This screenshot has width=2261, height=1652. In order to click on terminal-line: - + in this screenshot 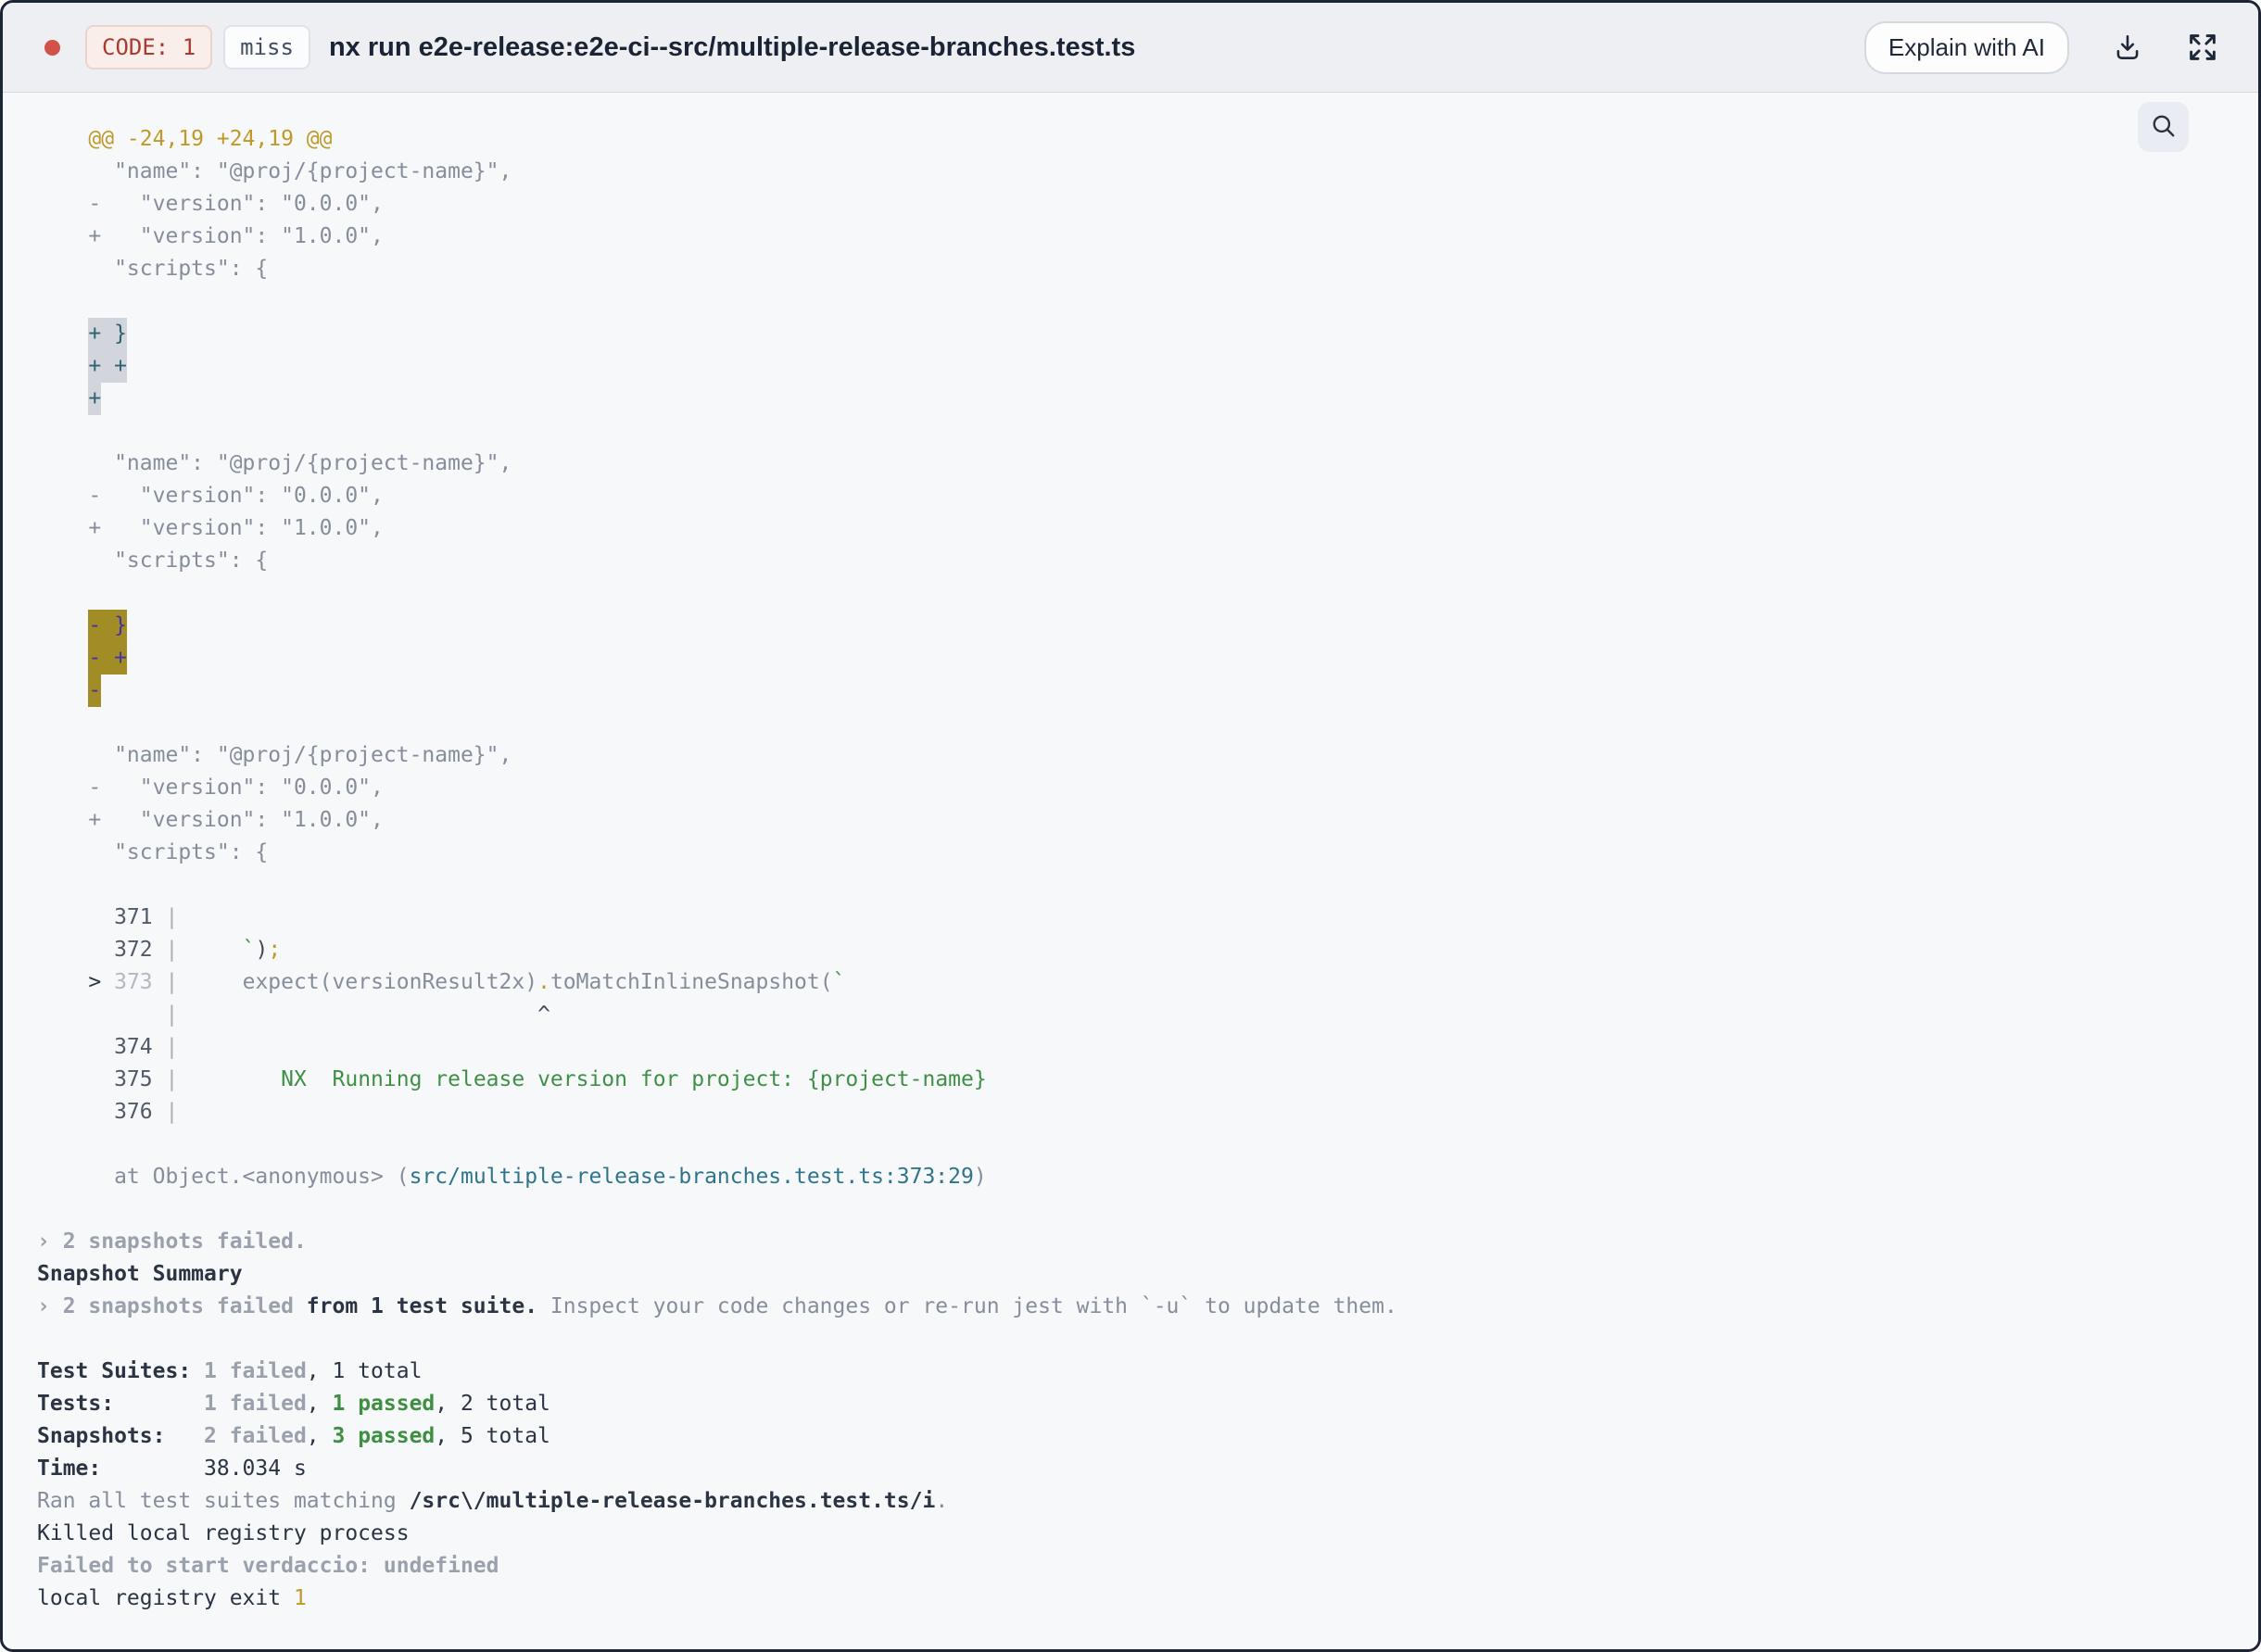, I will do `click(1133, 659)`.